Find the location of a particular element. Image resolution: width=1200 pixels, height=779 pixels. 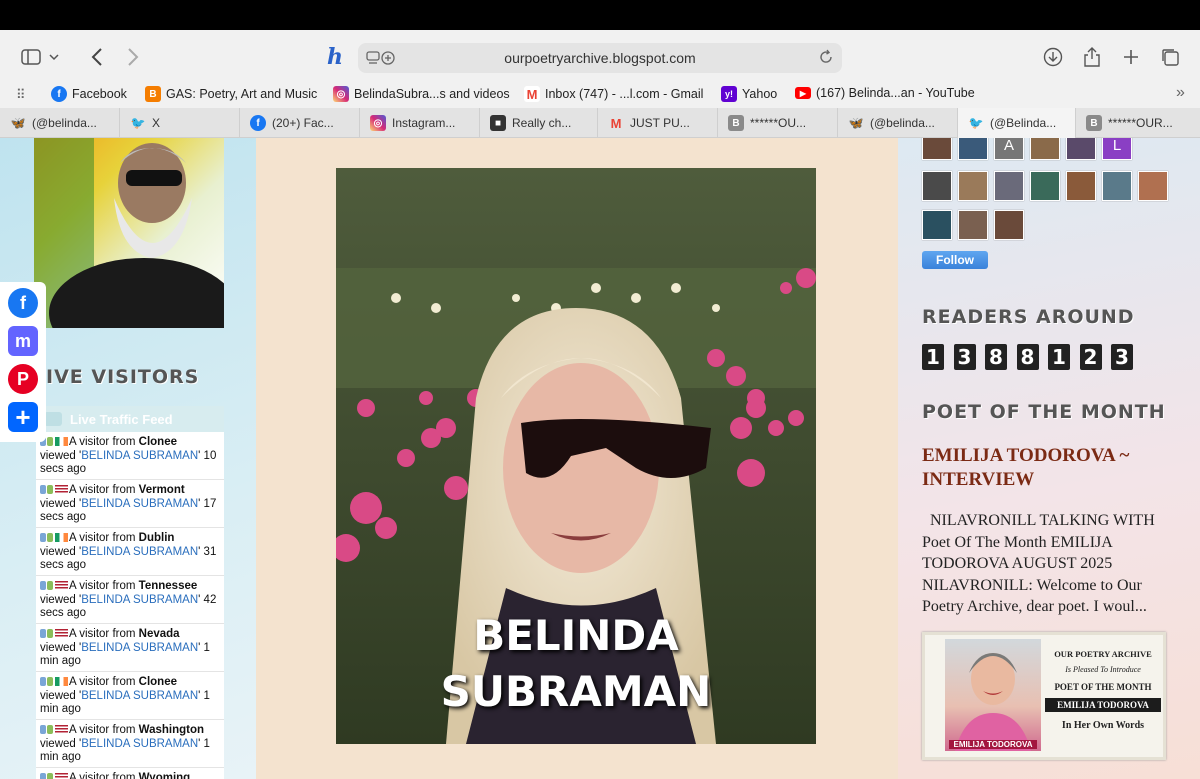

photo-caption-line2: SUBRAMAN is located at coordinates (576, 691).